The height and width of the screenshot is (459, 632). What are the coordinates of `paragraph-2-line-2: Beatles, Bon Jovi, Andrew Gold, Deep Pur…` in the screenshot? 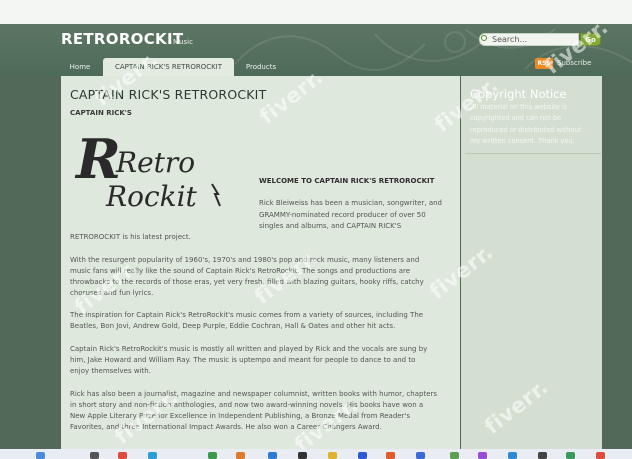 It's located at (233, 326).